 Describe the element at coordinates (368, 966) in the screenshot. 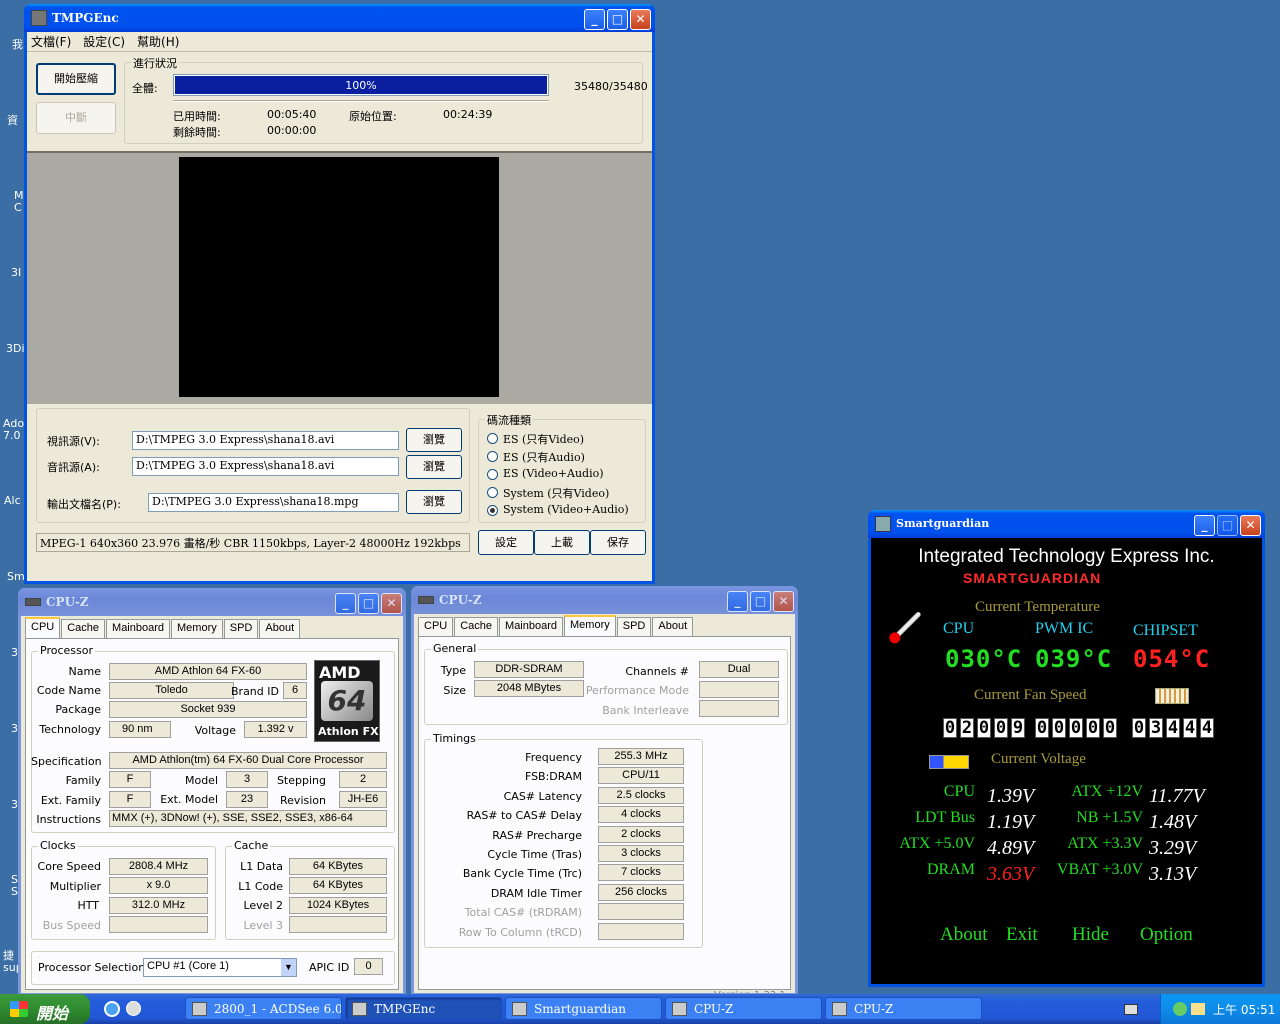

I see `apicid-value: 0` at that location.